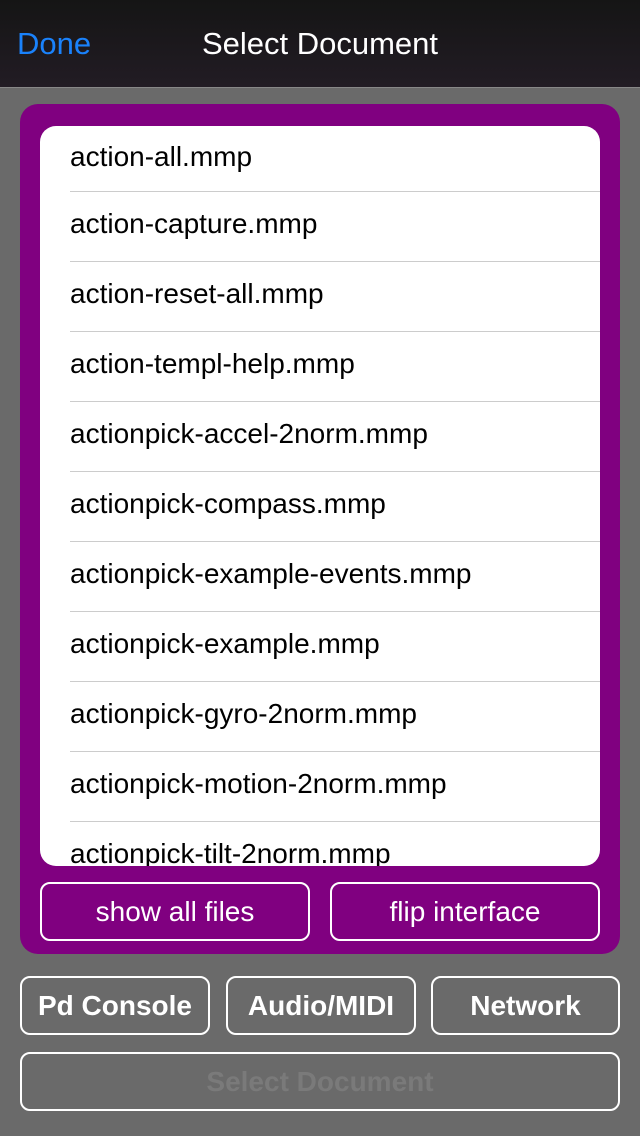 The image size is (640, 1136). I want to click on list-item: actionpick-example-events.mmp, so click(320, 577).